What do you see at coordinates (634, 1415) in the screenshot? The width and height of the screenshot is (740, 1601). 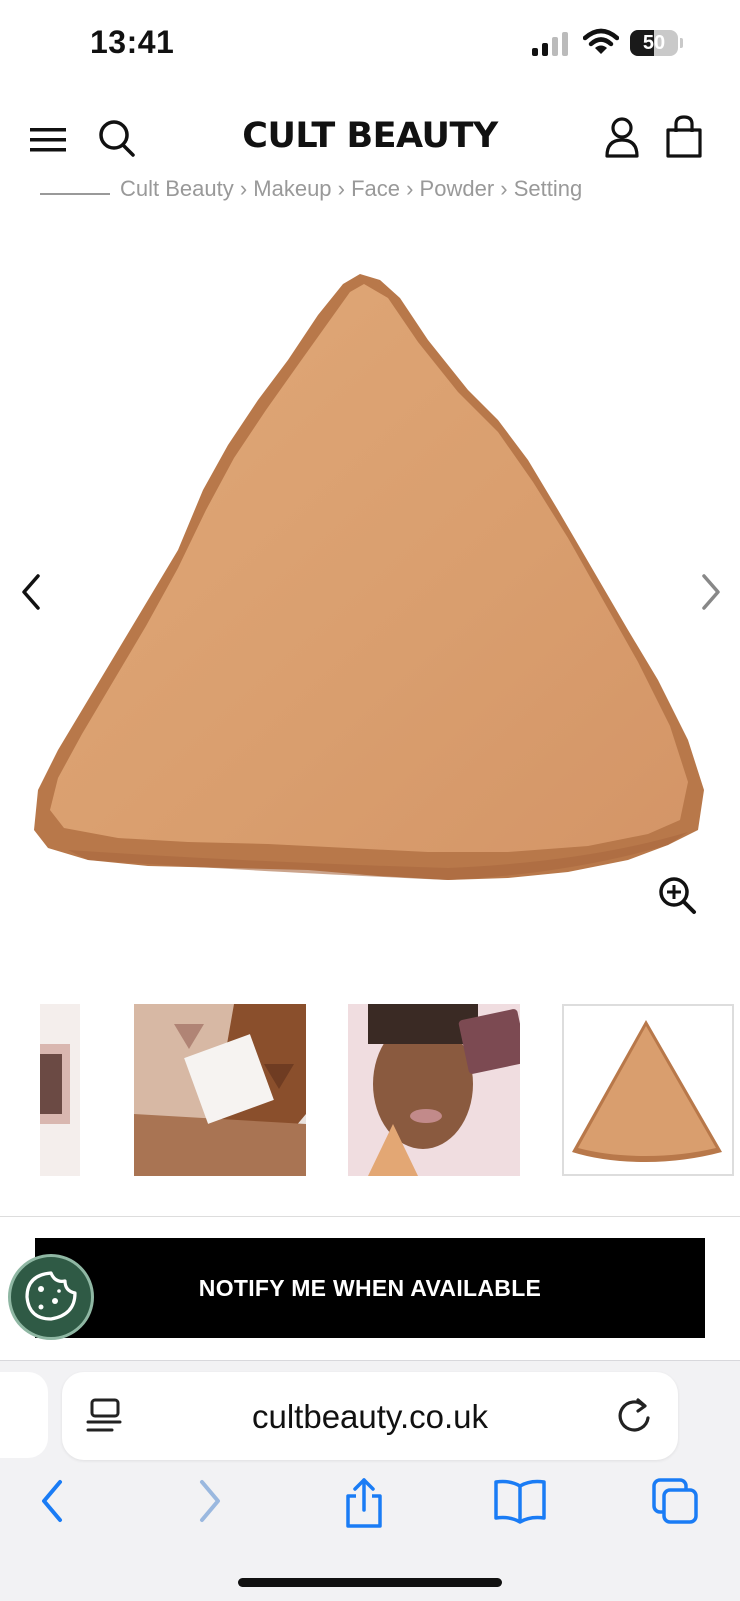 I see `reload-icon` at bounding box center [634, 1415].